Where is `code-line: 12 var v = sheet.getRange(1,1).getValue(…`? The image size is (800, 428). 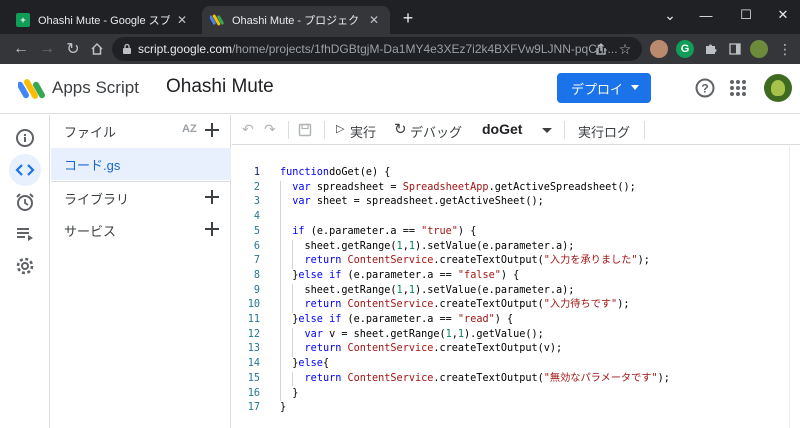 code-line: 12 var v = sheet.getRange(1,1).getValue(… is located at coordinates (516, 335).